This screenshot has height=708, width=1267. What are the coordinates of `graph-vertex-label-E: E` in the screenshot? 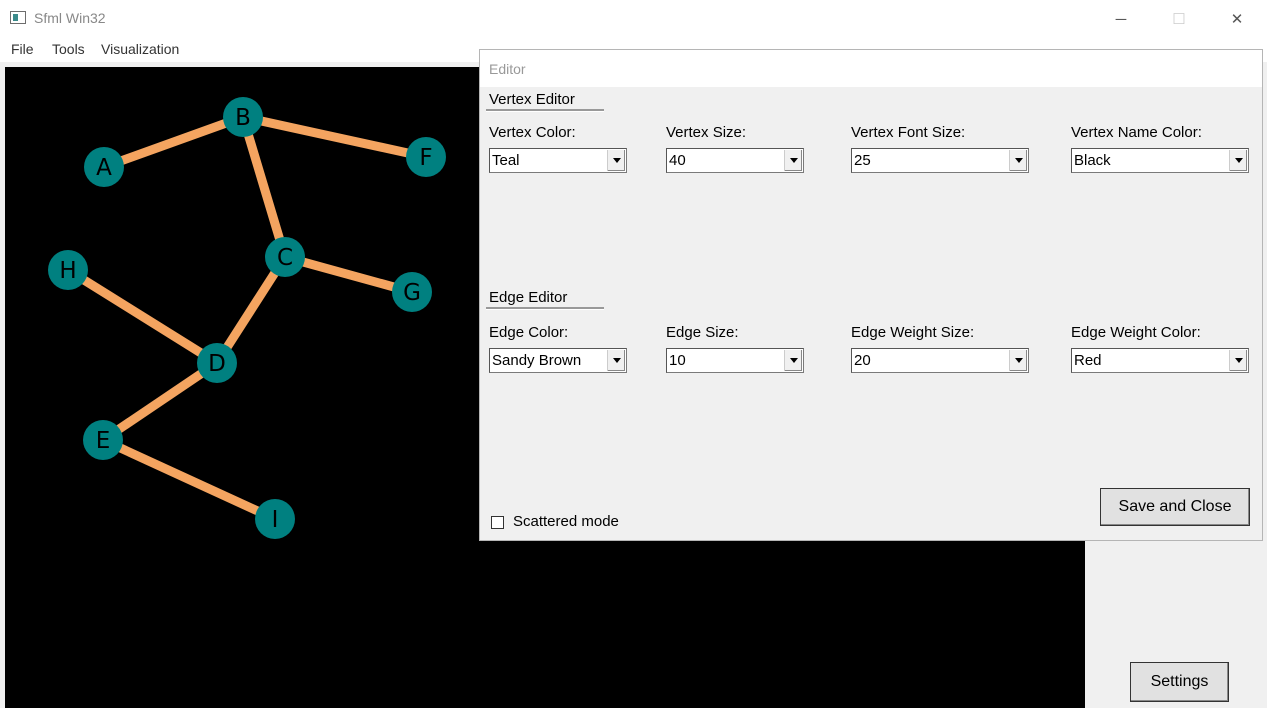 It's located at (103, 441).